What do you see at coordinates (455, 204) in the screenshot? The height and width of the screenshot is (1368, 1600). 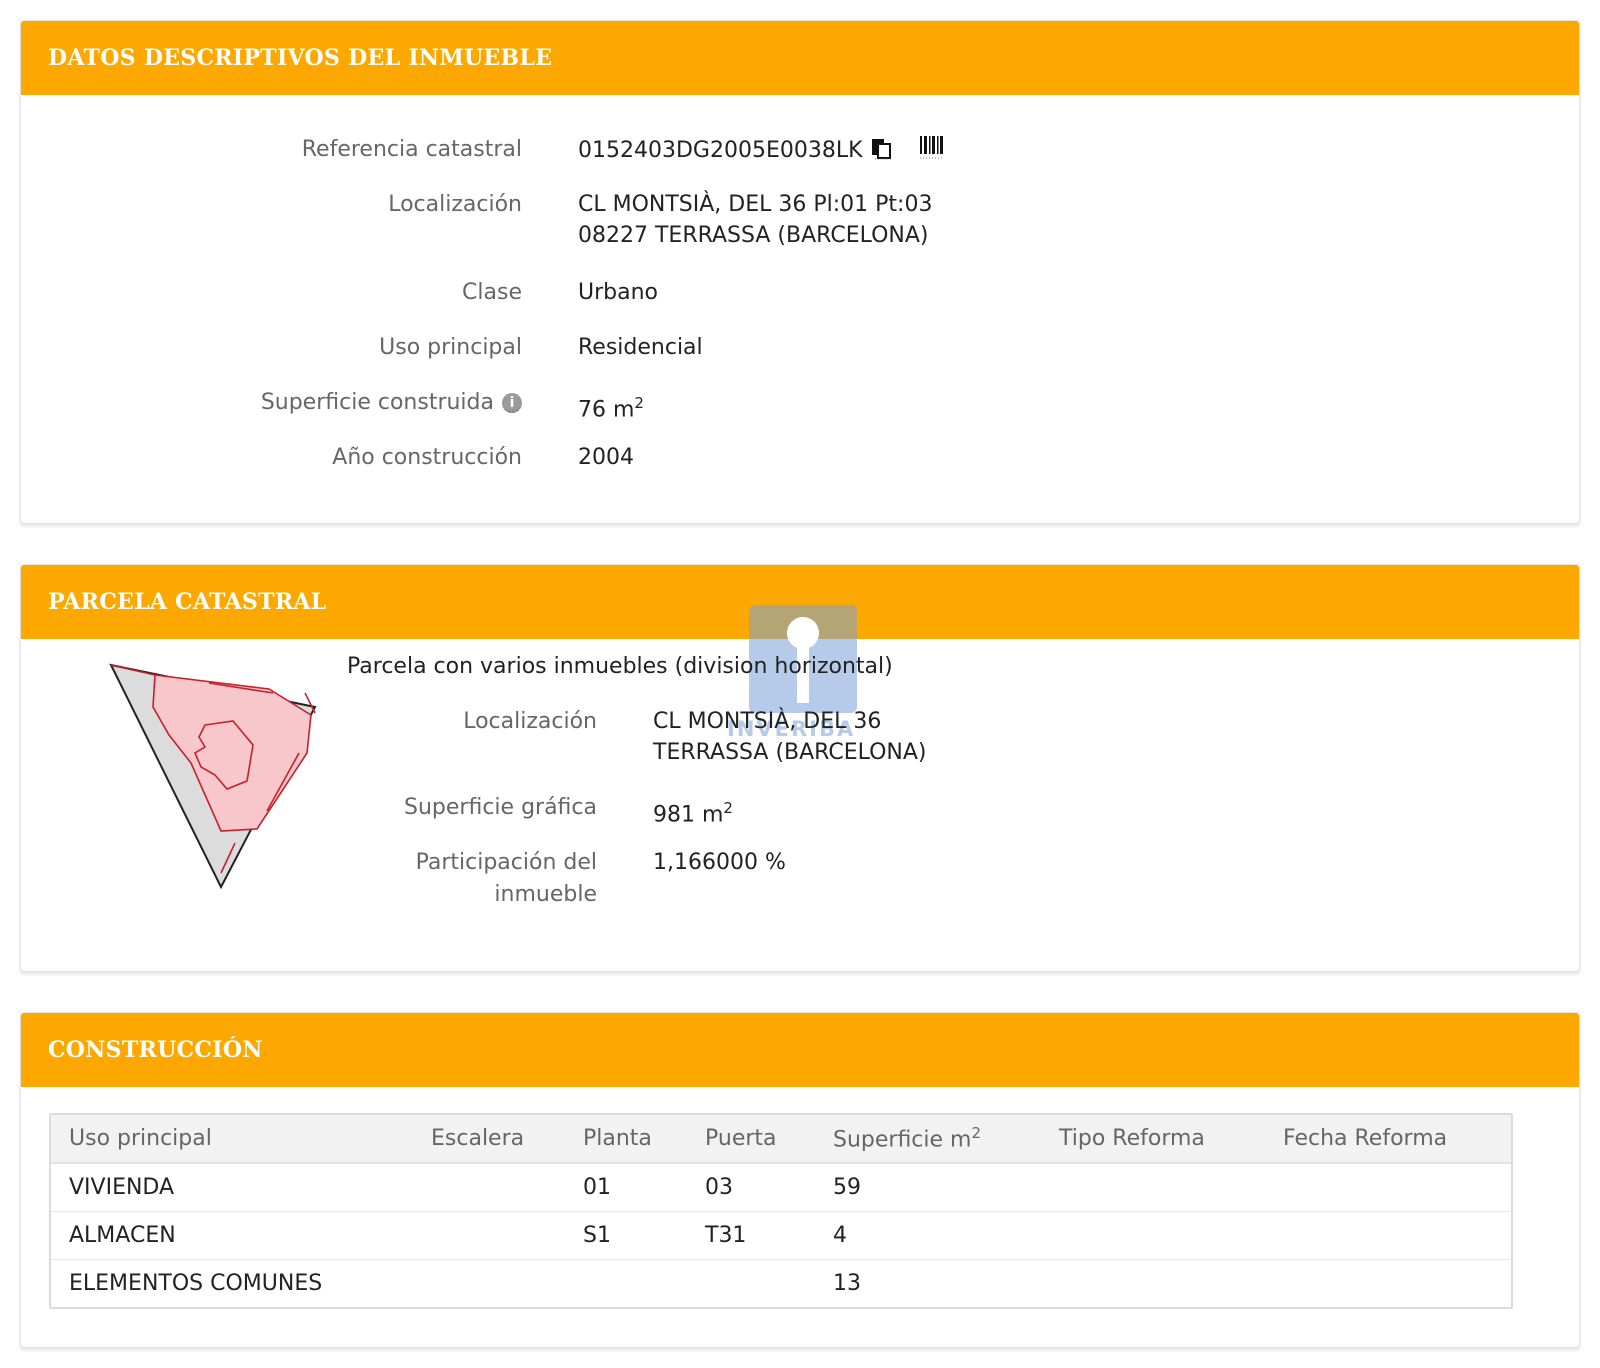 I see `localizacion-label: Localización` at bounding box center [455, 204].